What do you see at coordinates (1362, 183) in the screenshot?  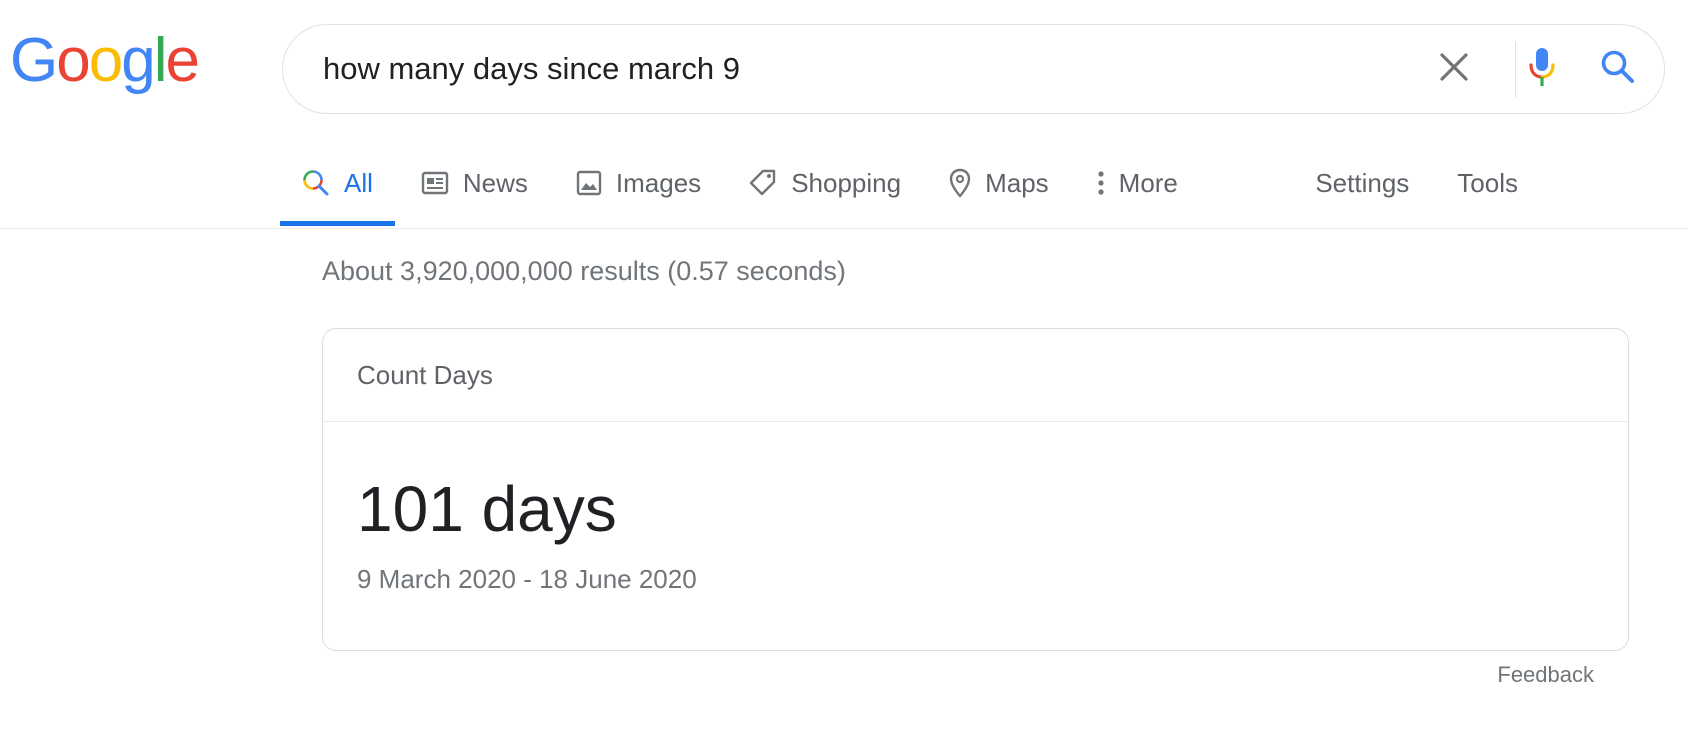 I see `settings-link: Settings` at bounding box center [1362, 183].